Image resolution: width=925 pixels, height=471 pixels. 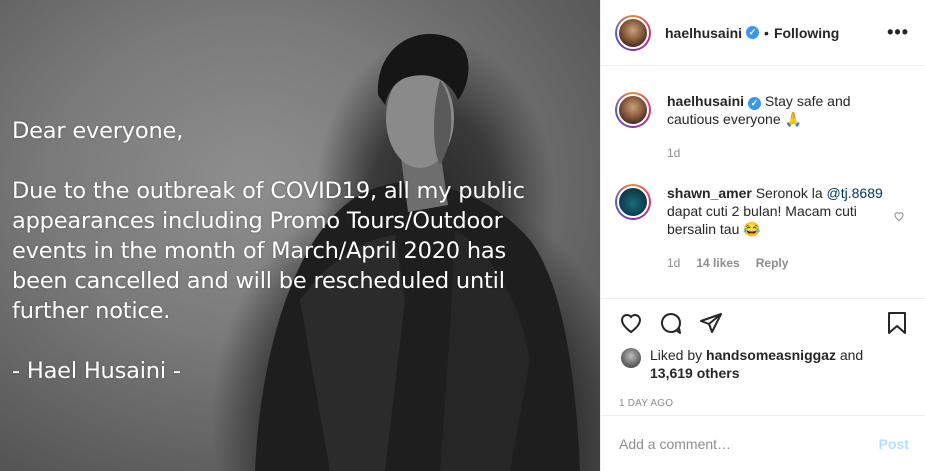 What do you see at coordinates (855, 193) in the screenshot?
I see `comment-mention-link: @tj.8689` at bounding box center [855, 193].